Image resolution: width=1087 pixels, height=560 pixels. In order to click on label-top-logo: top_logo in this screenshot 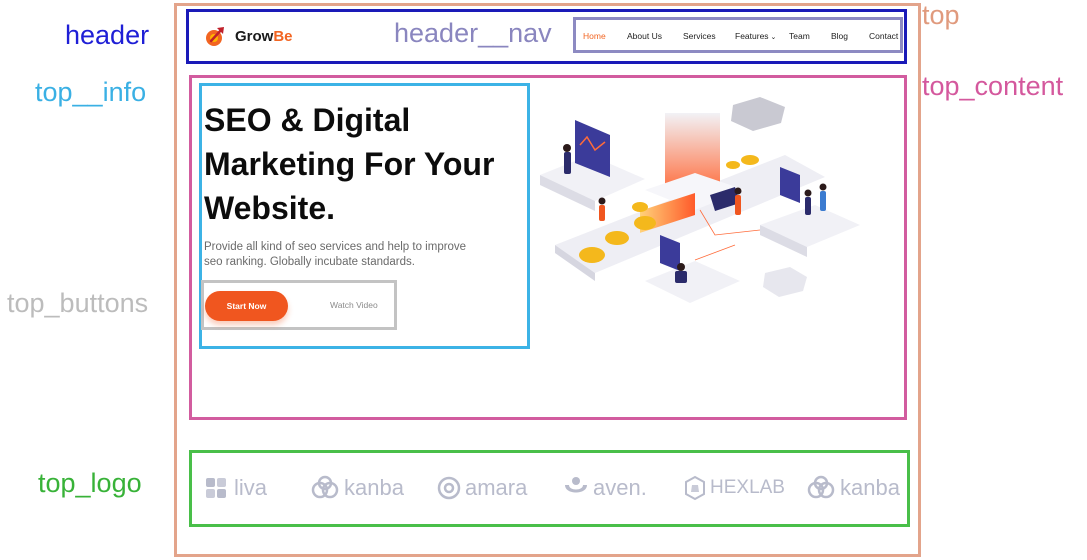, I will do `click(90, 483)`.